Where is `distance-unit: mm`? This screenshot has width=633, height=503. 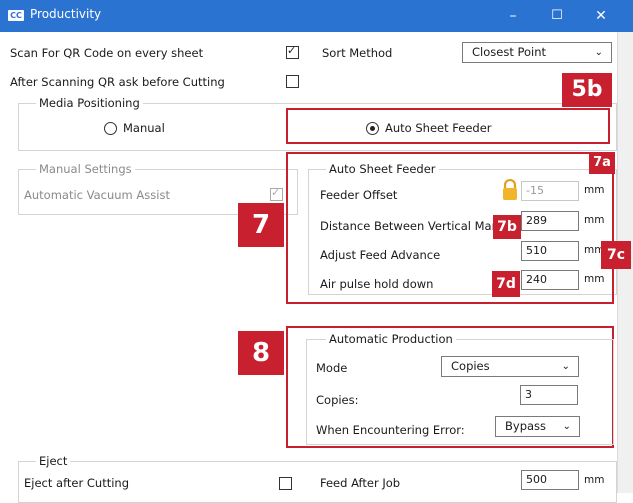
distance-unit: mm is located at coordinates (594, 220).